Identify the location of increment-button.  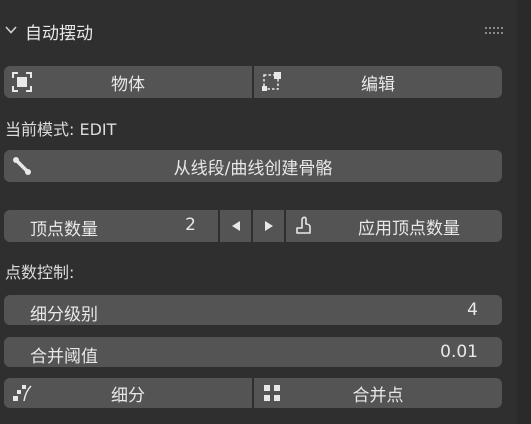
(268, 226).